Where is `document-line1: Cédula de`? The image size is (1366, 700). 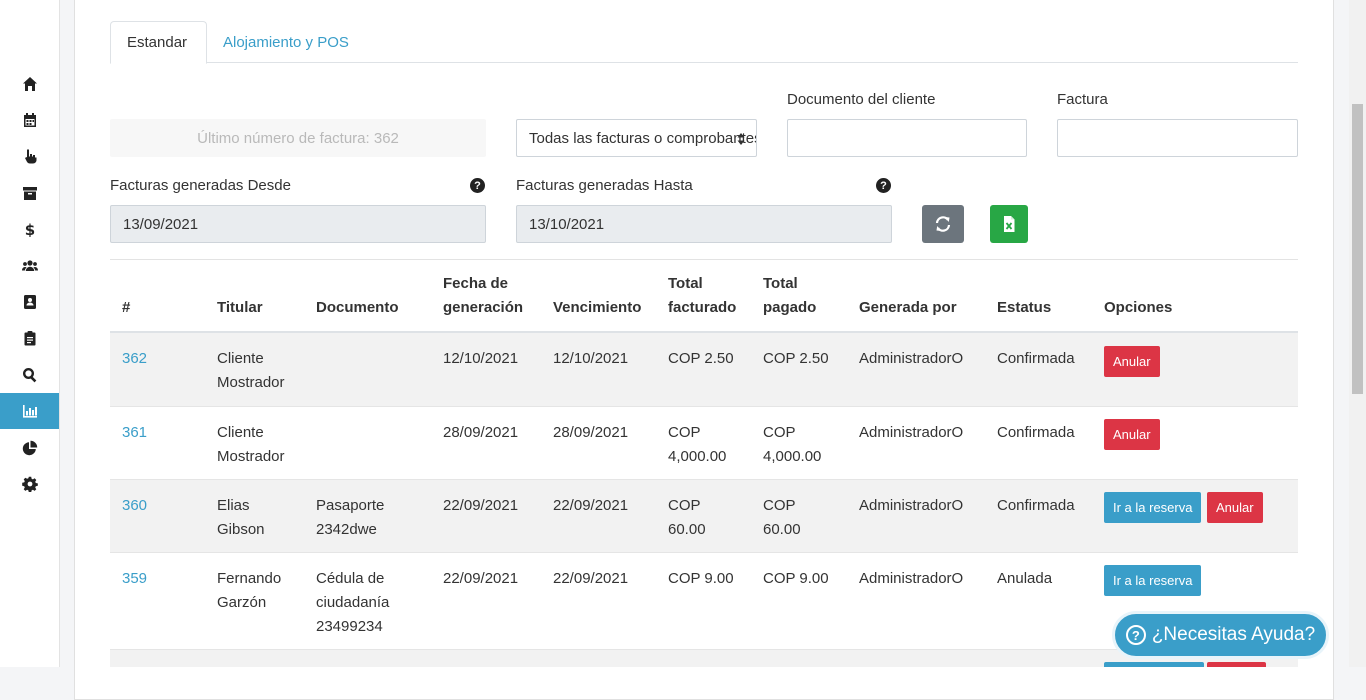
document-line1: Cédula de is located at coordinates (350, 578).